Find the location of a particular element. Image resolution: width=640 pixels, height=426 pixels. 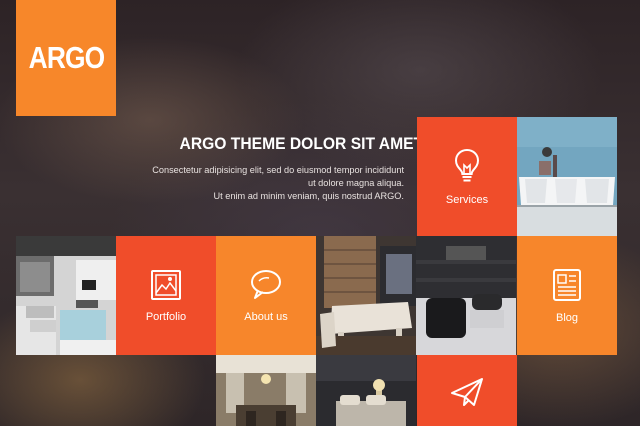

contact-tile is located at coordinates (467, 390).